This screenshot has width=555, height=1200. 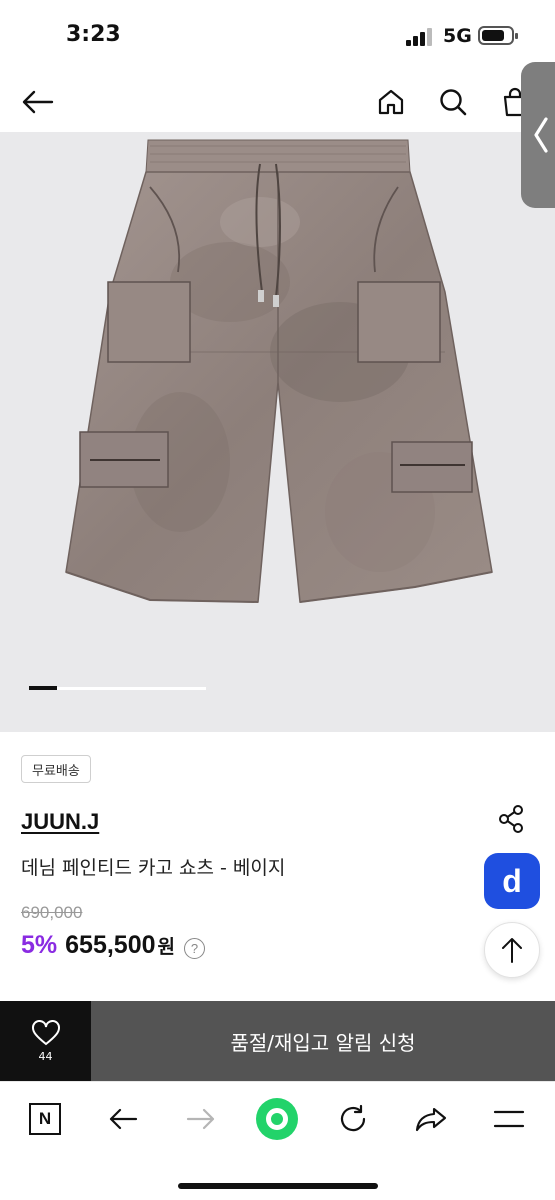 I want to click on app-header, so click(x=277, y=101).